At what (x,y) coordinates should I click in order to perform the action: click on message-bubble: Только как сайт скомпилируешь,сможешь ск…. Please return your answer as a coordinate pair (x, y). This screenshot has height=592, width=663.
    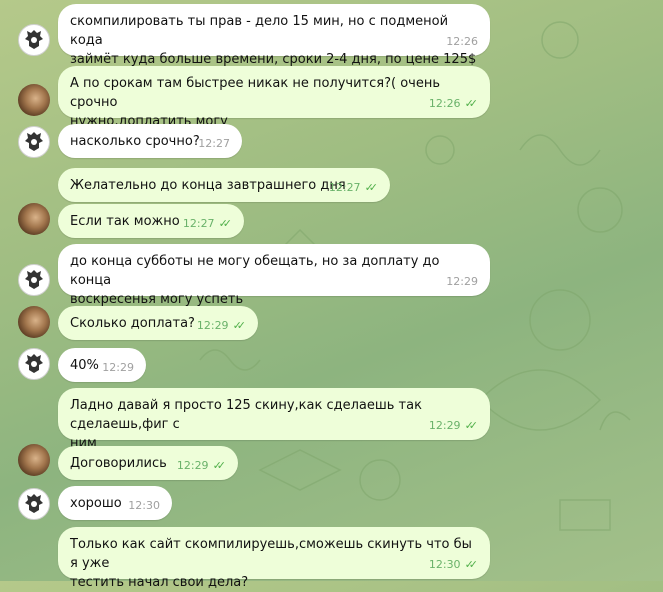
    Looking at the image, I should click on (274, 558).